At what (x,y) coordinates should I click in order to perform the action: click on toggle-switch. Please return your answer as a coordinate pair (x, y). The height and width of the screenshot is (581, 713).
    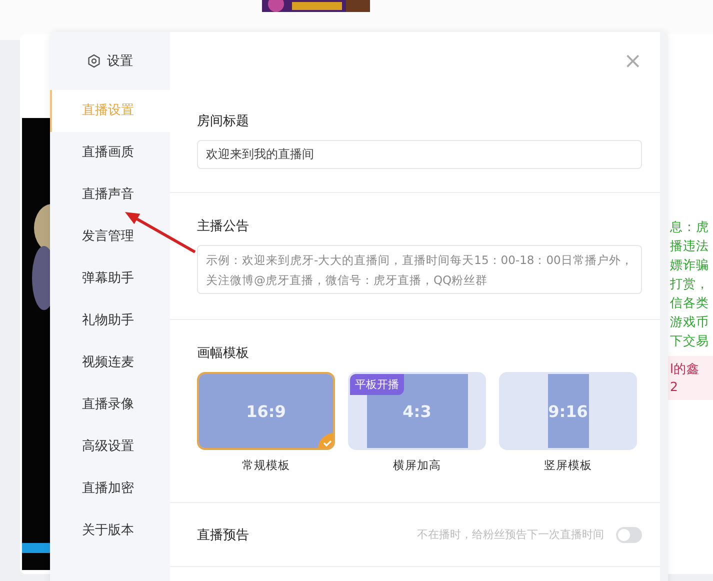
    Looking at the image, I should click on (629, 534).